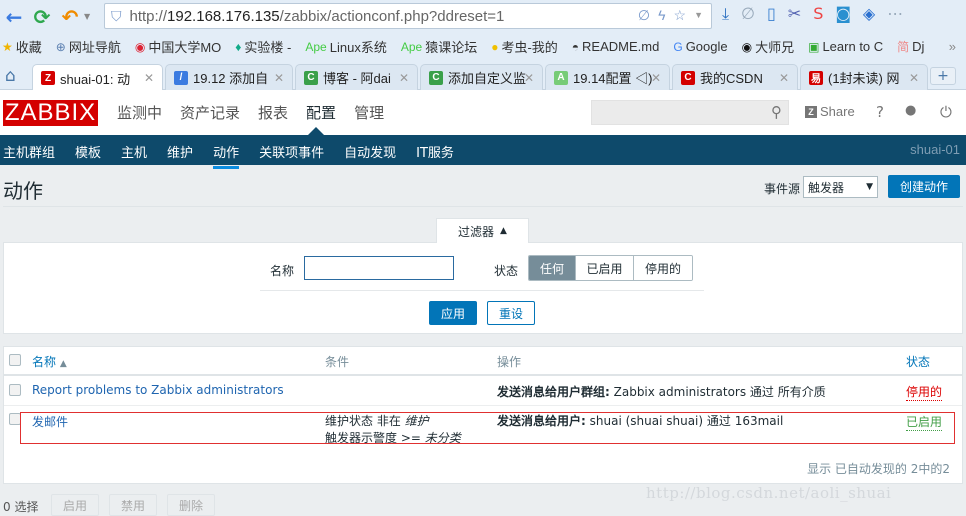 This screenshot has width=966, height=516. Describe the element at coordinates (28, 47) in the screenshot. I see `bookmark-label: 收藏` at that location.